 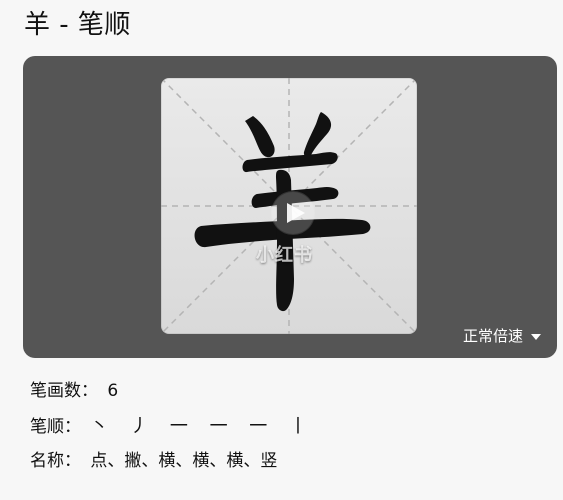 What do you see at coordinates (55, 461) in the screenshot?
I see `stroke-names-label: 名称：` at bounding box center [55, 461].